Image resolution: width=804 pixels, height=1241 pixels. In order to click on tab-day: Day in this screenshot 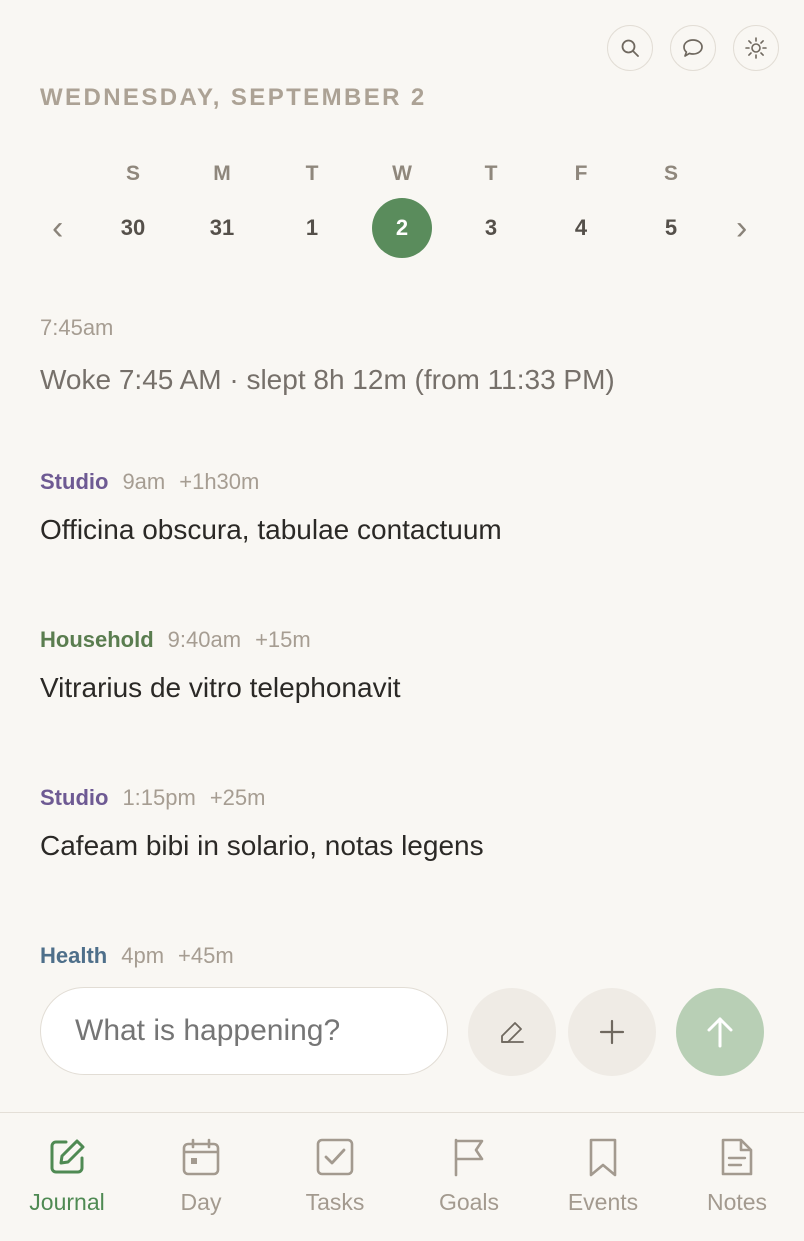, I will do `click(201, 1176)`.